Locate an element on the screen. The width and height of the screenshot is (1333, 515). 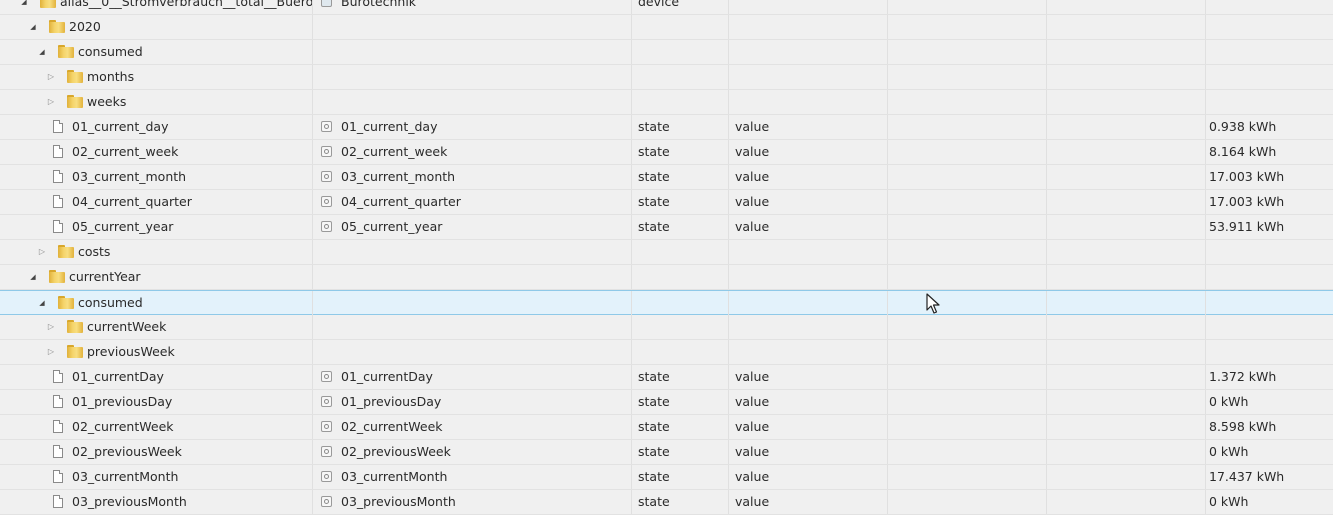
value-cell: 8.598 kWh is located at coordinates (1269, 427).